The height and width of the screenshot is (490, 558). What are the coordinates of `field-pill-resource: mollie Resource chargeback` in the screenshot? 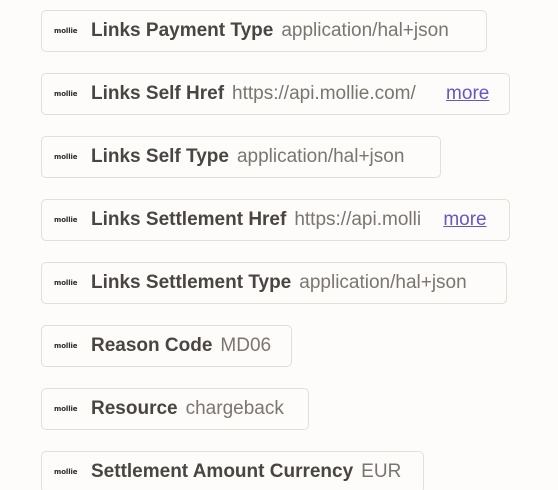 It's located at (175, 409).